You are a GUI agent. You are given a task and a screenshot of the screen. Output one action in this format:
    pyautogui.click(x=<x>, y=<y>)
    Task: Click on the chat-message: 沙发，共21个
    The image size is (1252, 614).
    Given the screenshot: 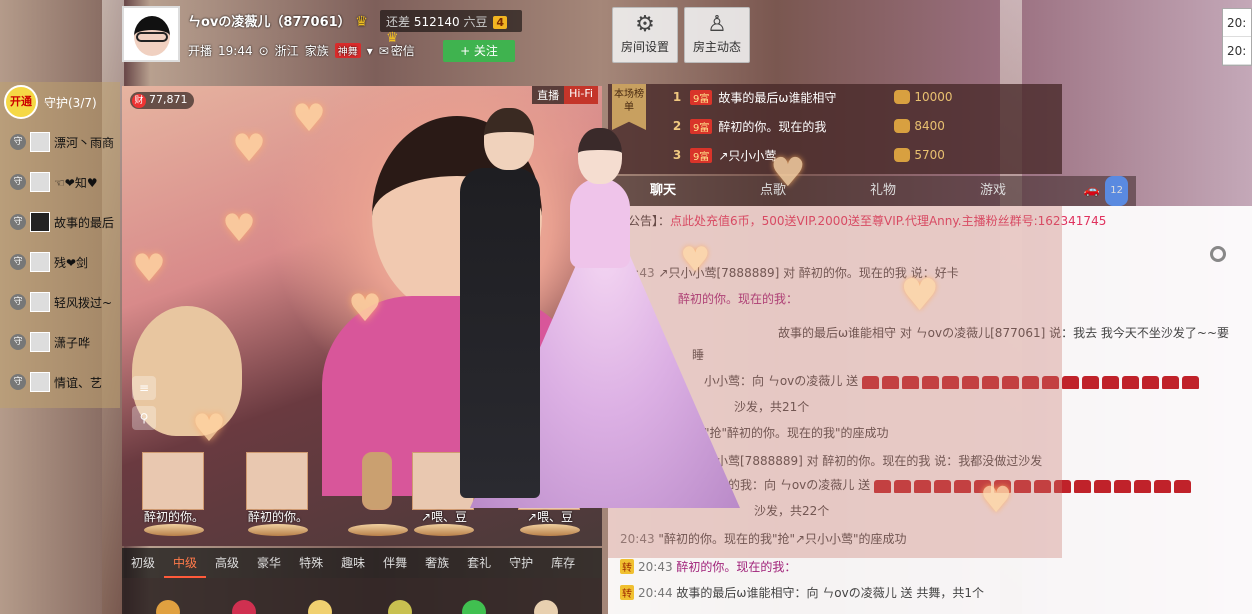 What is the action you would take?
    pyautogui.click(x=771, y=406)
    